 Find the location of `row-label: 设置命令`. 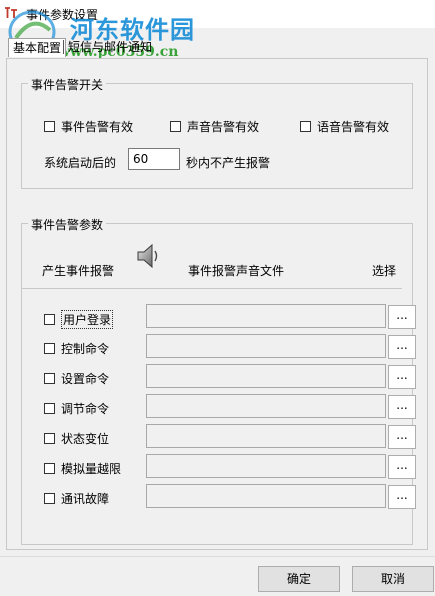

row-label: 设置命令 is located at coordinates (85, 379).